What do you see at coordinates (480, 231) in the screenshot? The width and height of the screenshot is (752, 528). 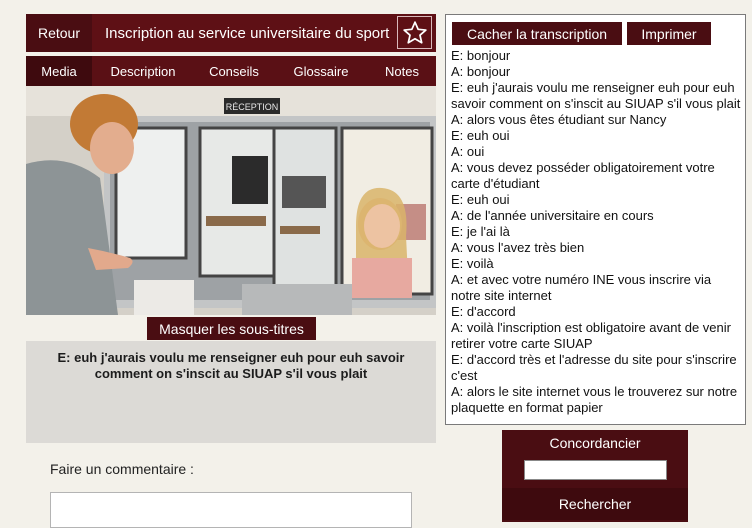 I see `transcript-line: E: je l'ai là` at bounding box center [480, 231].